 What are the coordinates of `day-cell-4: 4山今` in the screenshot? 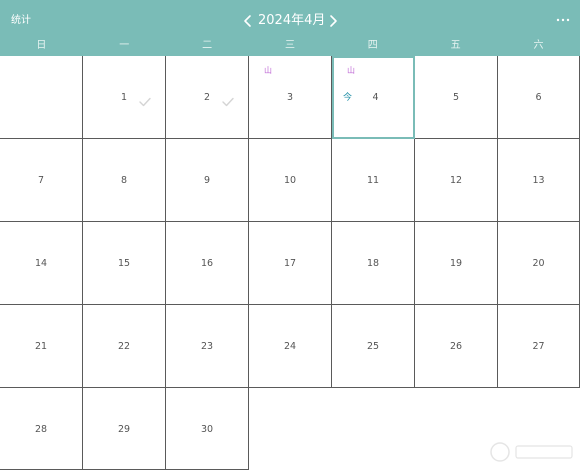 It's located at (373, 97).